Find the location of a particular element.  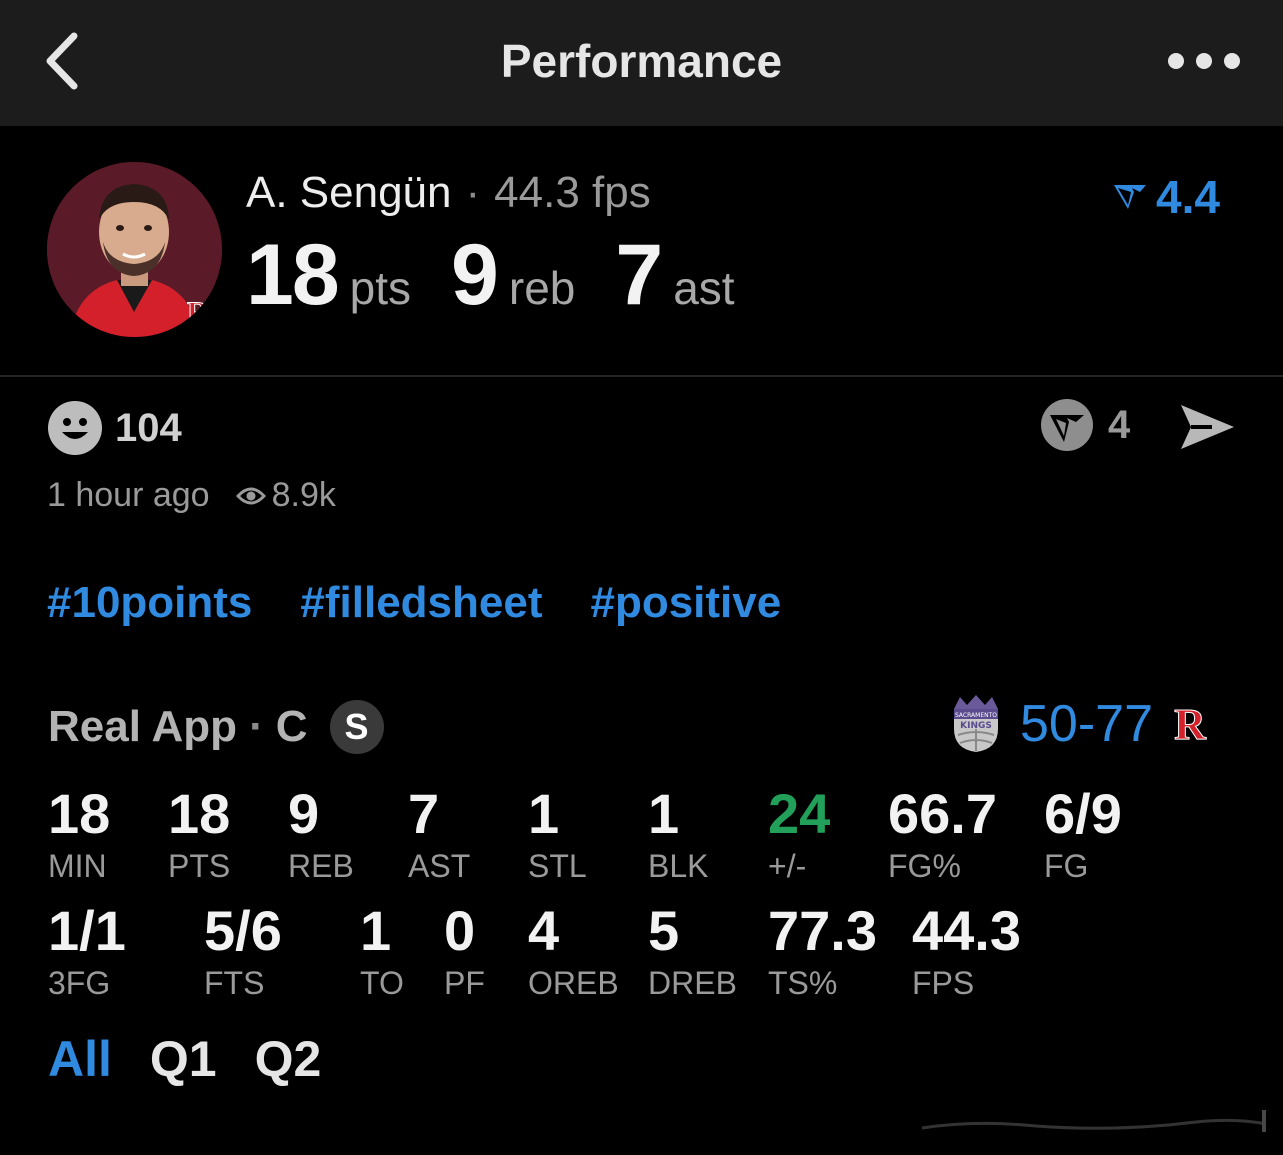

headline-points-unit: pts is located at coordinates (380, 288).